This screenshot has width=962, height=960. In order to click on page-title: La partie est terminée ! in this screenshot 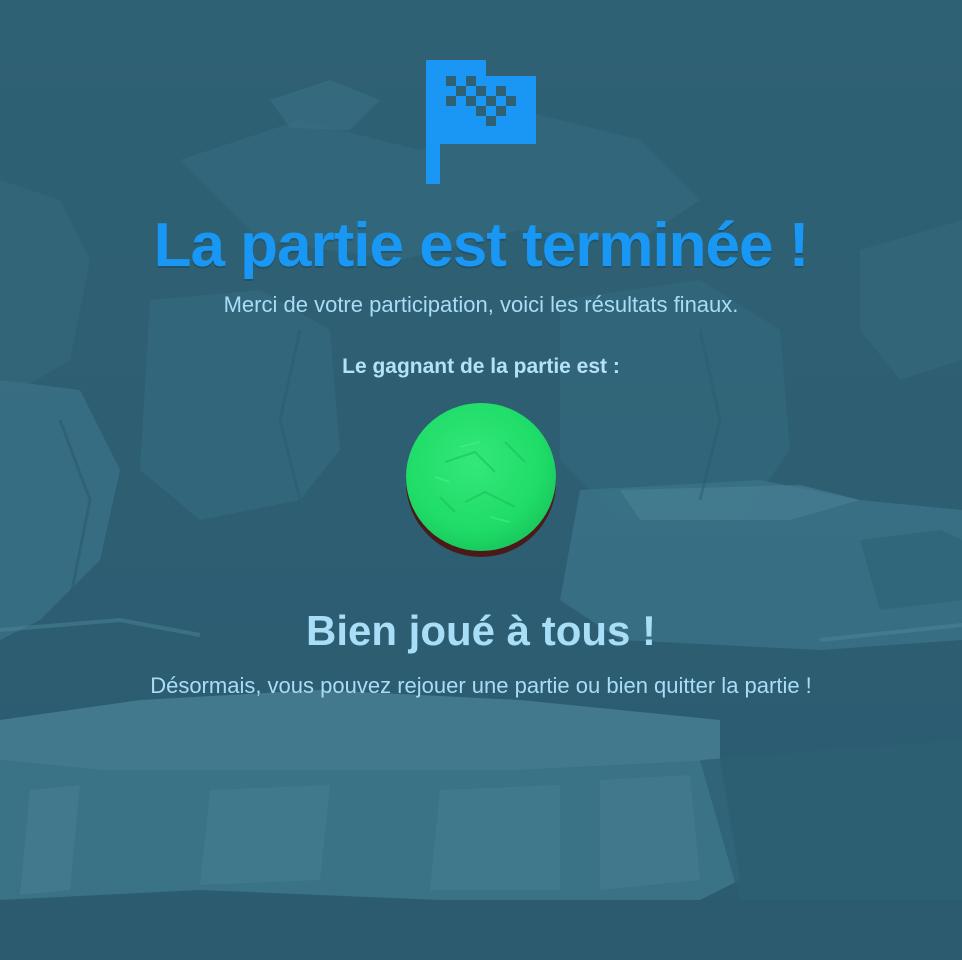, I will do `click(481, 245)`.